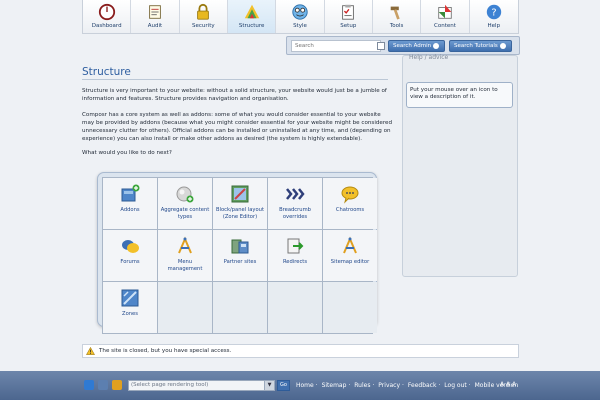  Describe the element at coordinates (436, 45) in the screenshot. I see `search-glass-icon` at that location.